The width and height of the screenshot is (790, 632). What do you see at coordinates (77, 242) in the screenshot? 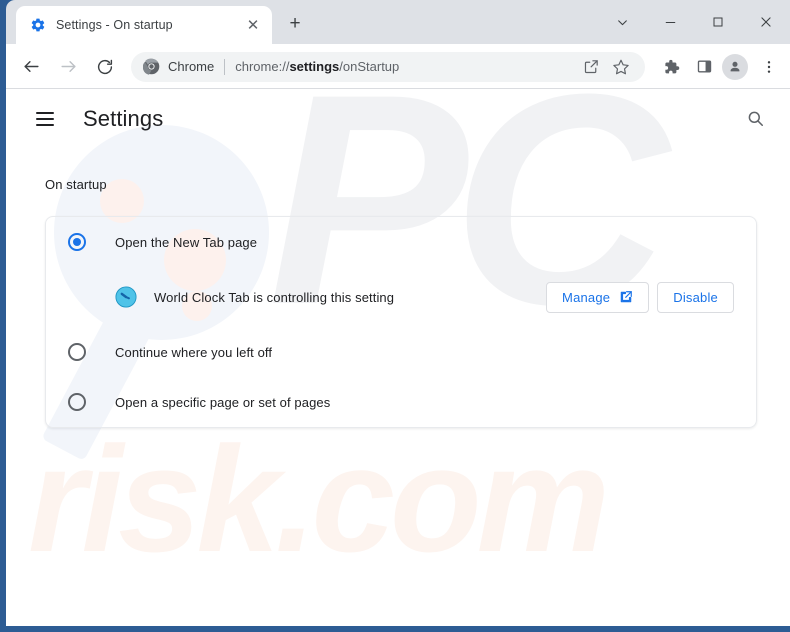
I see `radio-button-selected` at bounding box center [77, 242].